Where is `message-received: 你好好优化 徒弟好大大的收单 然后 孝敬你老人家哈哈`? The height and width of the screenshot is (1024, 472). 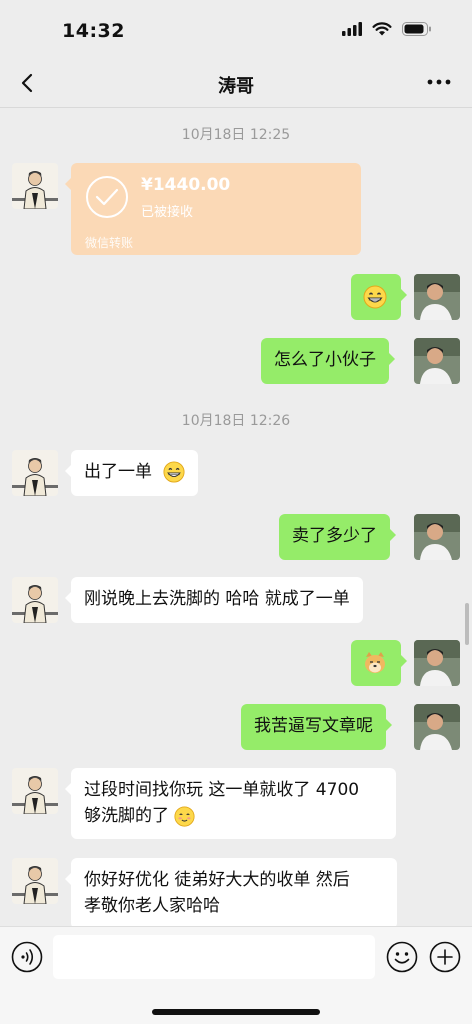
message-received: 你好好优化 徒弟好大大的收单 然后 孝敬你老人家哈哈 is located at coordinates (231, 892).